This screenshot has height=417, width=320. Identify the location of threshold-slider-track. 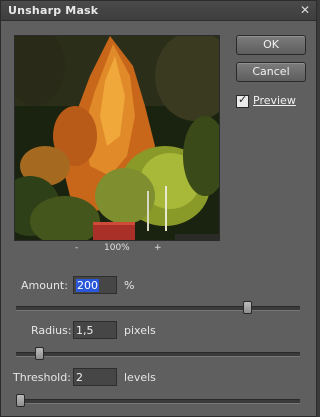
(158, 401).